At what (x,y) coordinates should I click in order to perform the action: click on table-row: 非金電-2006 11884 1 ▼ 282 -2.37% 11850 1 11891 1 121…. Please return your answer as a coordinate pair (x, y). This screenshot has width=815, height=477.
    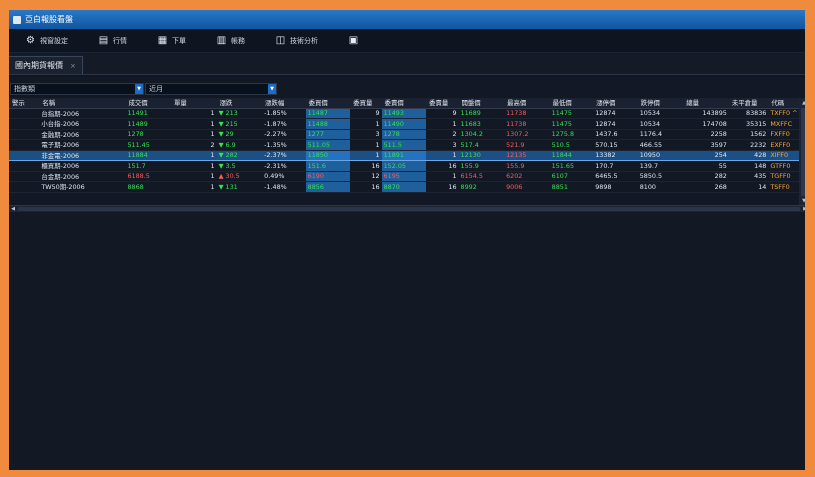
    Looking at the image, I should click on (407, 155).